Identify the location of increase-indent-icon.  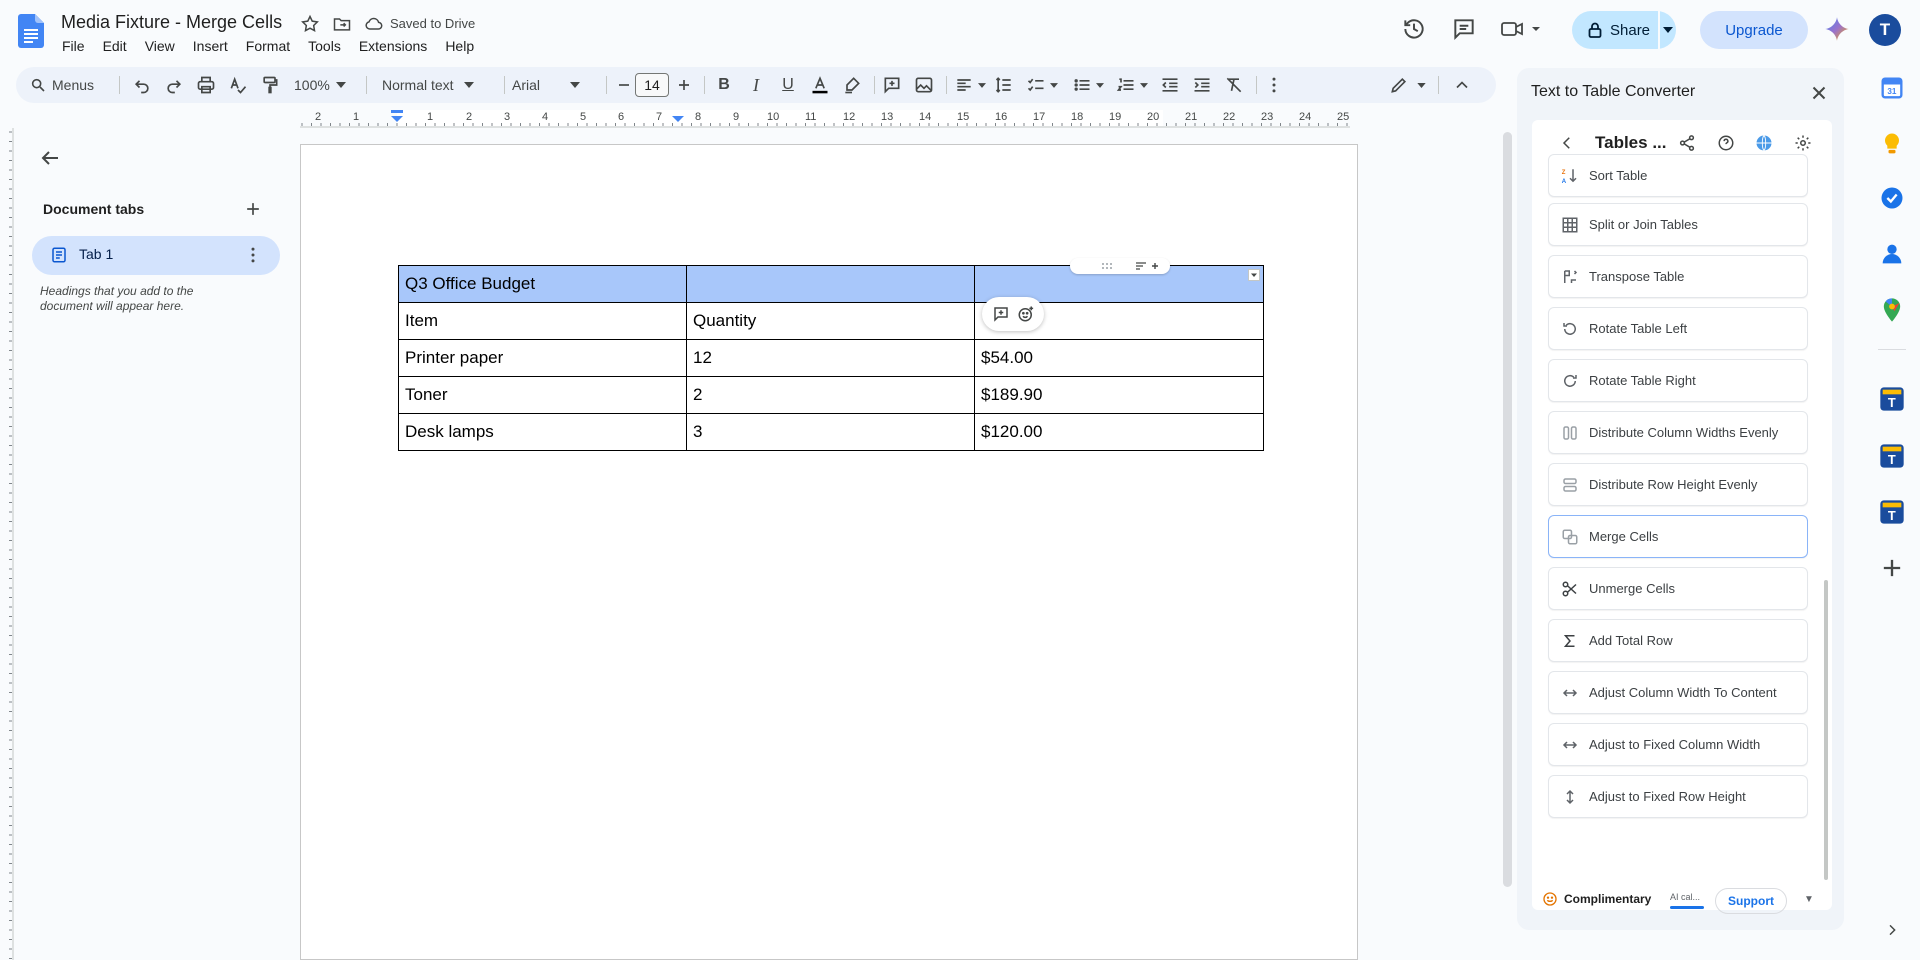
(1202, 85).